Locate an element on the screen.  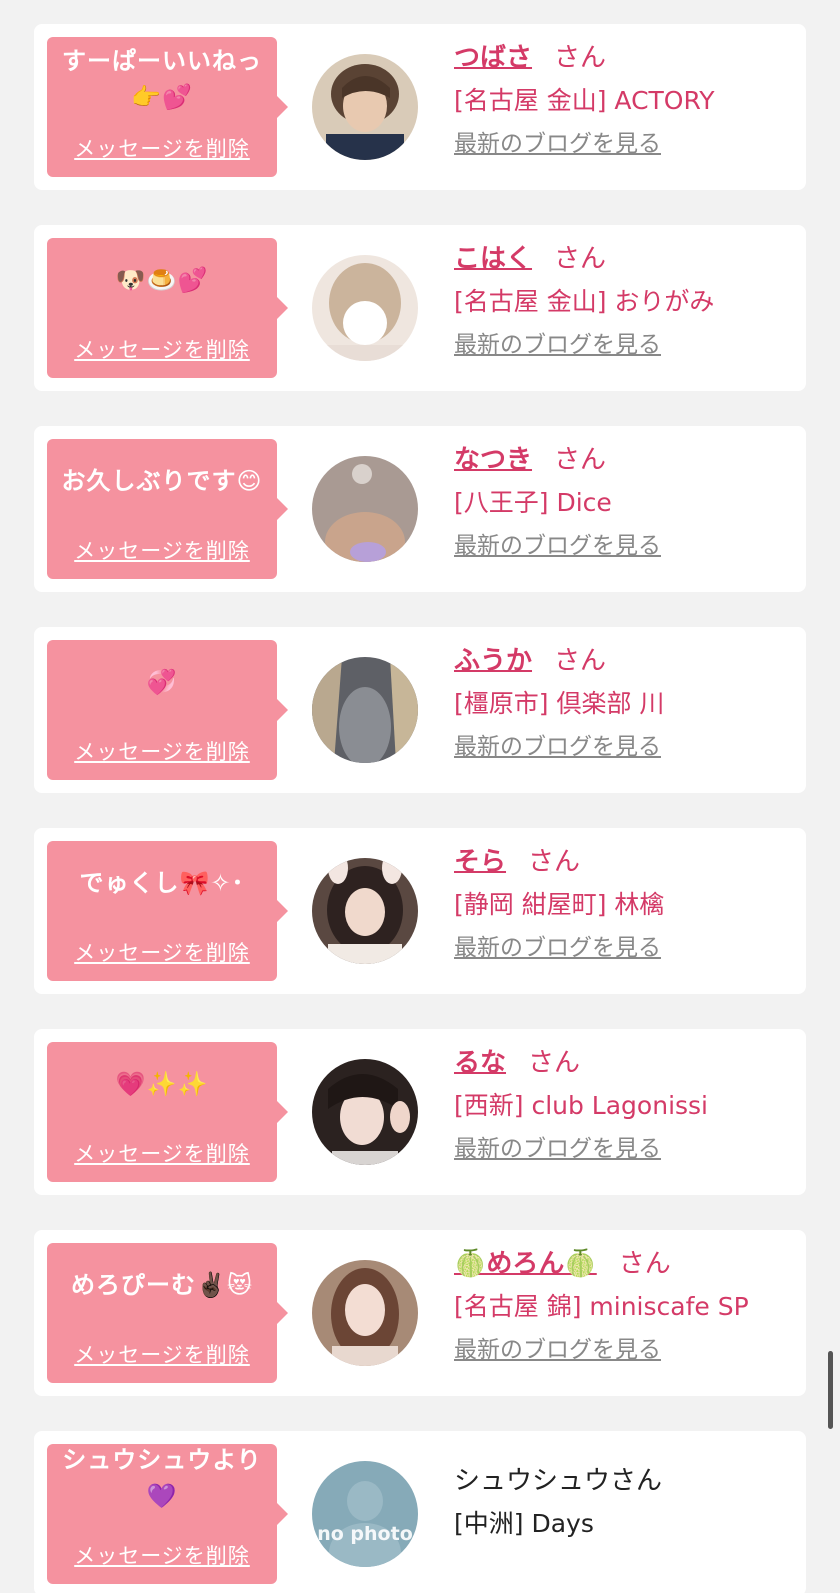
message-bubble: 💞 メッセージを削除 is located at coordinates (167, 710).